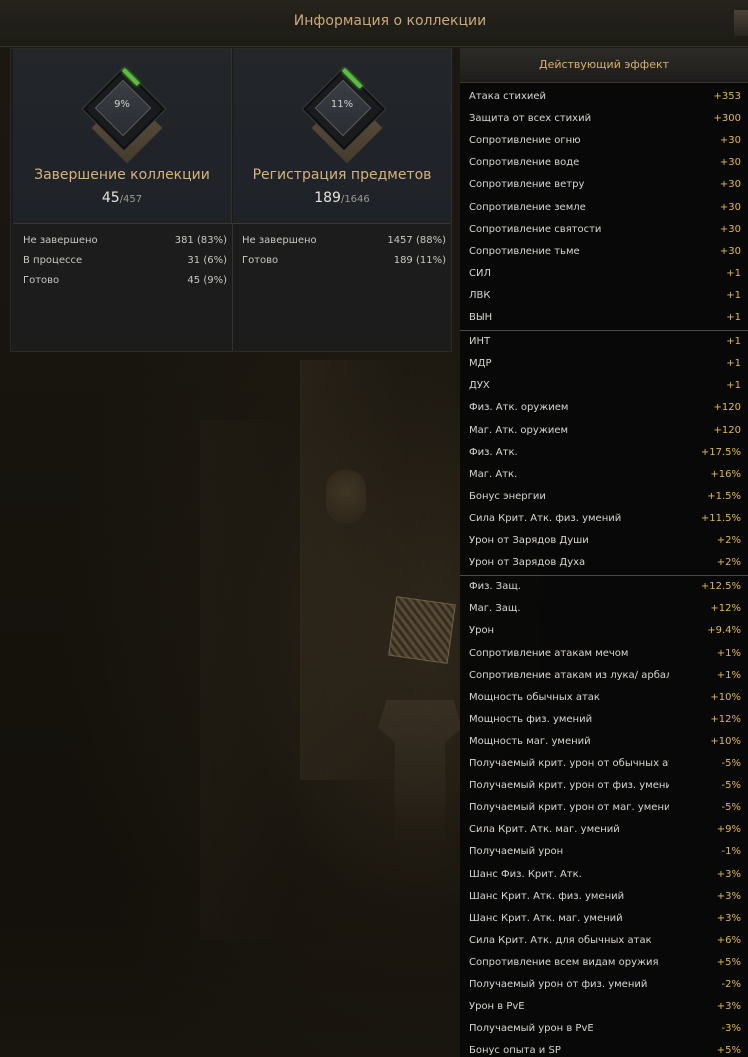  What do you see at coordinates (374, 23) in the screenshot?
I see `window-title-bar: Информация о коллекции` at bounding box center [374, 23].